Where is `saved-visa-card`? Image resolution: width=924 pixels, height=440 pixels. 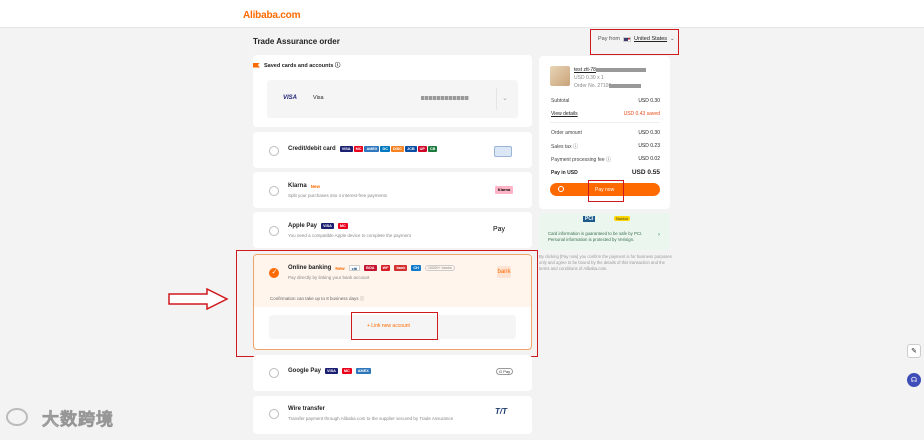
saved-visa-card is located at coordinates (392, 99).